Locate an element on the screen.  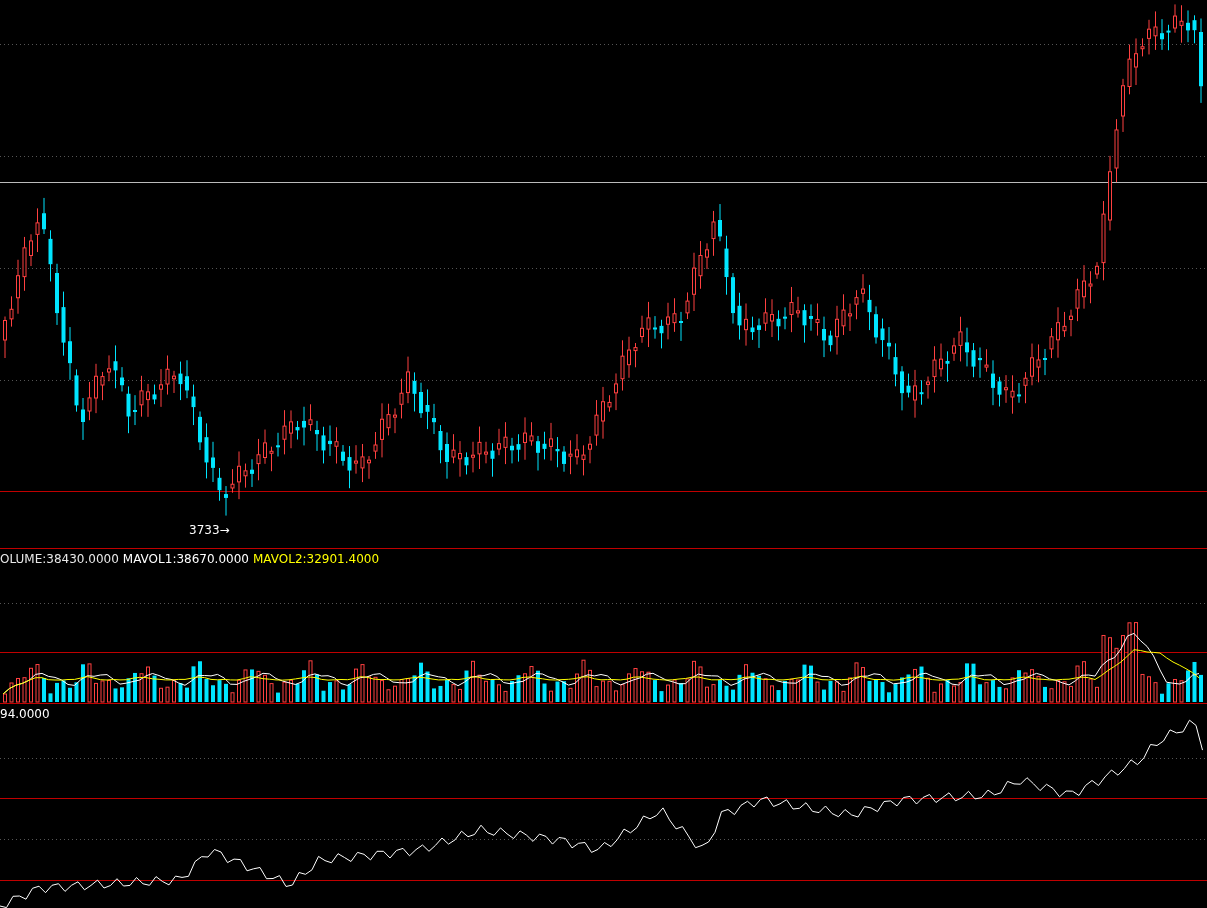
volume-readout: OLUME:38430.0000 is located at coordinates (59, 559).